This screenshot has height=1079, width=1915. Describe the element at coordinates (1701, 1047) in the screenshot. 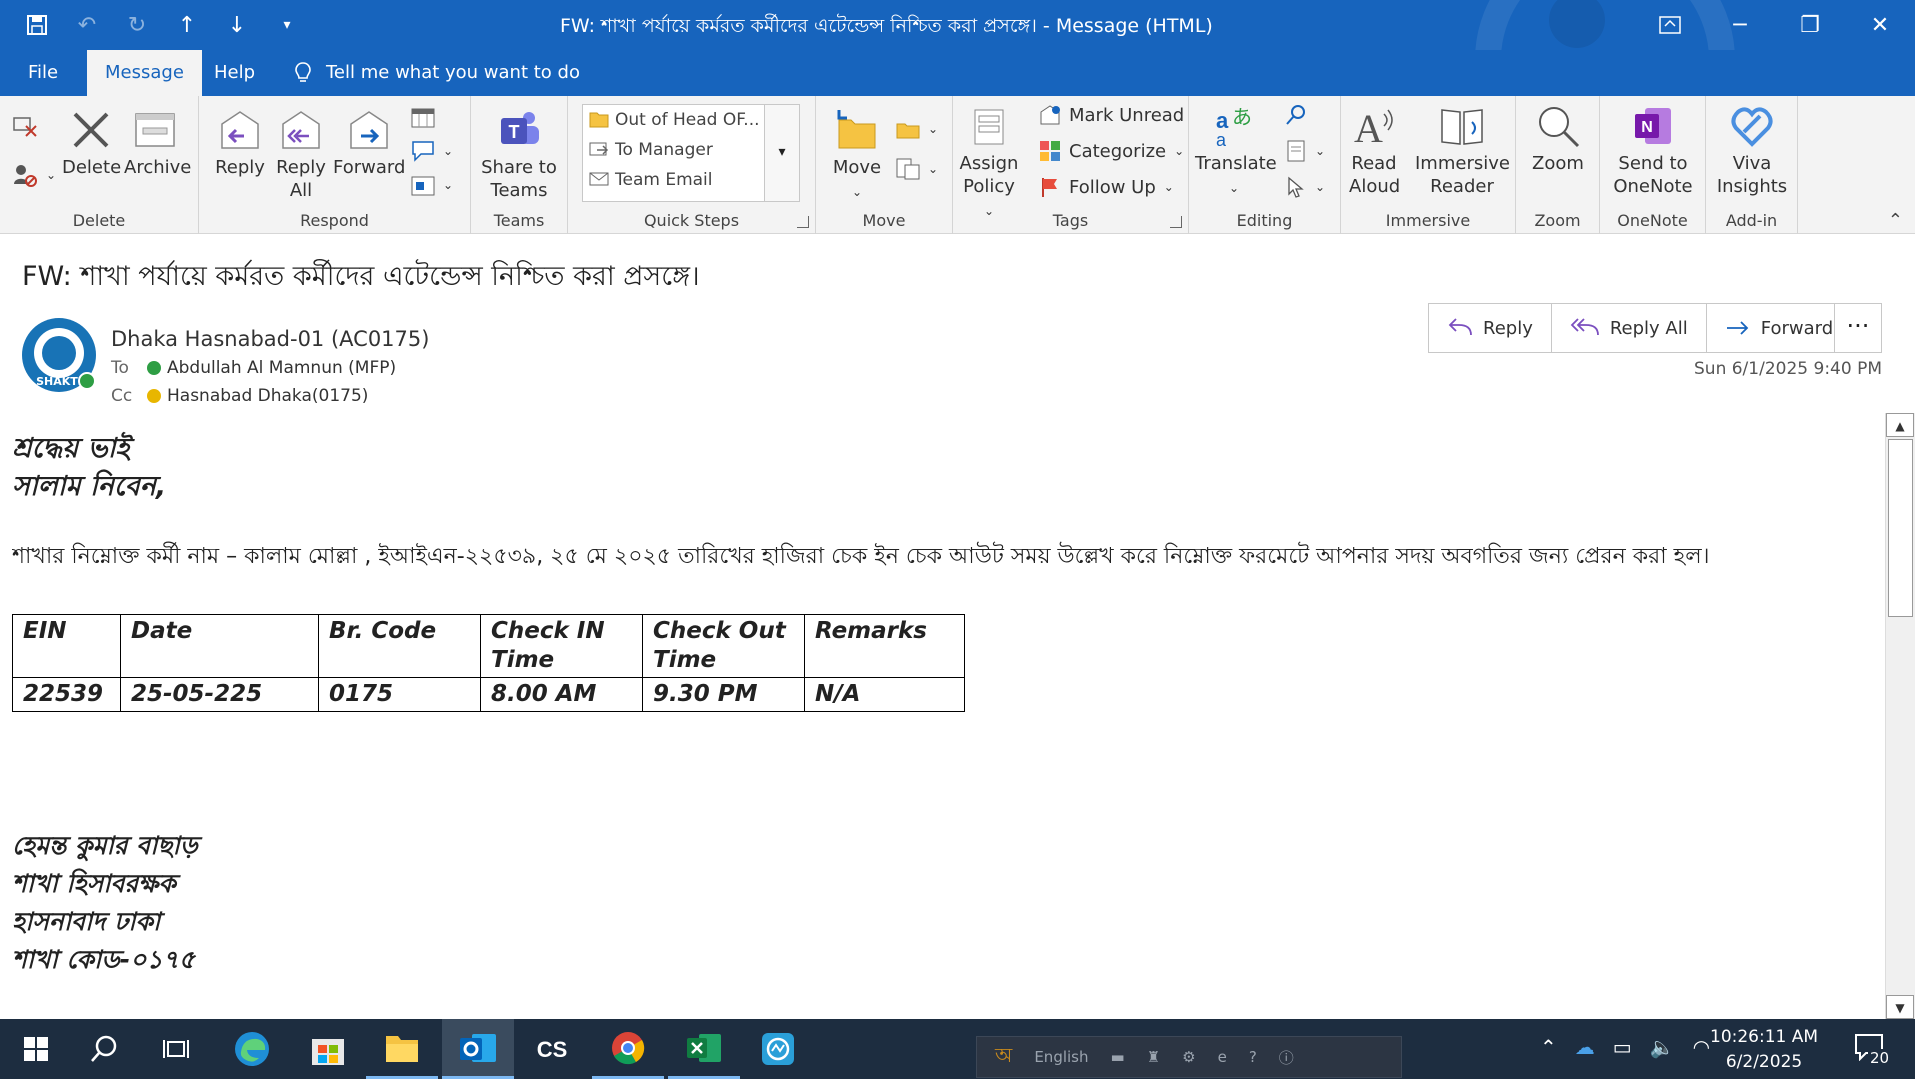

I see `wifi-icon: ◠` at that location.